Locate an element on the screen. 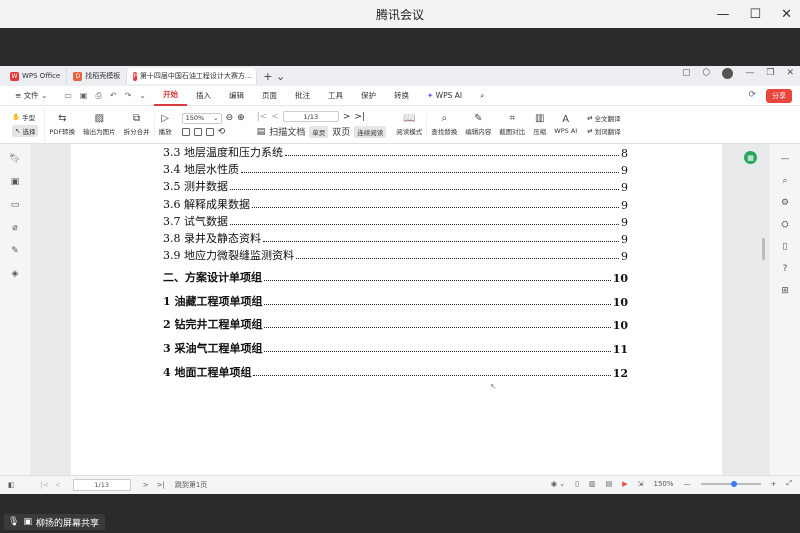 The height and width of the screenshot is (533, 800). continuous-button: 连续阅读 is located at coordinates (370, 131).